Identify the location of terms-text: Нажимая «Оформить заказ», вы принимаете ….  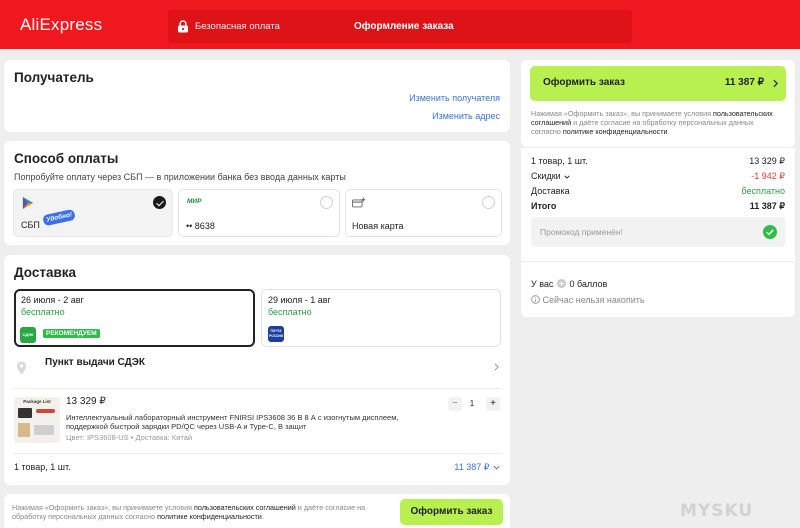
(103, 507).